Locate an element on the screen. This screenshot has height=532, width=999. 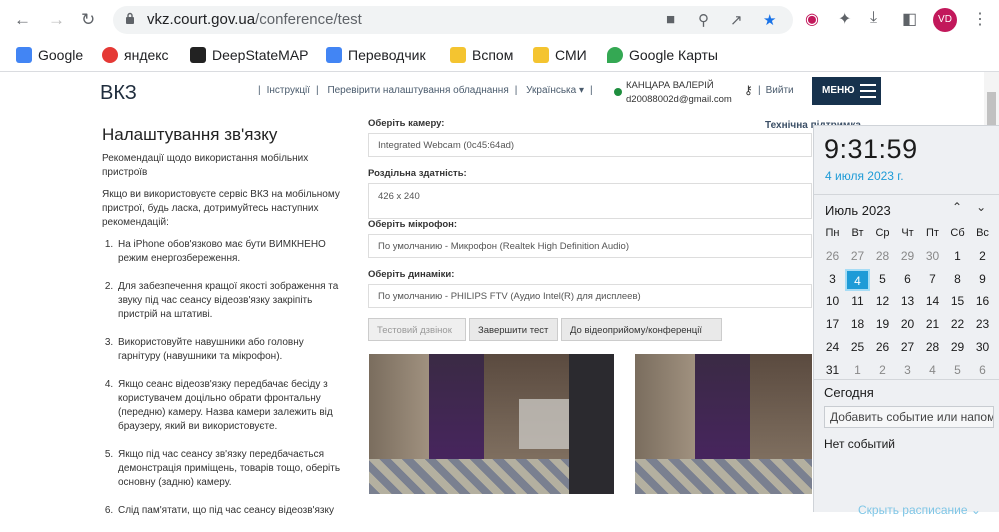
bookmark-star-icon: ★ is located at coordinates (769, 20).